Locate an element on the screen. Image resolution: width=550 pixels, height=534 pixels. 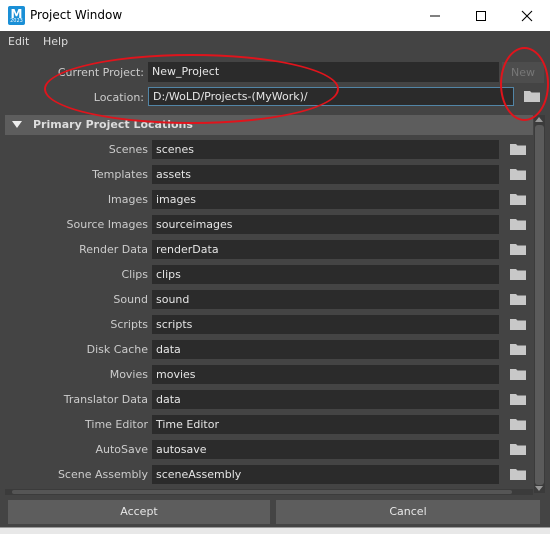
location-label: Sound is located at coordinates (130, 299).